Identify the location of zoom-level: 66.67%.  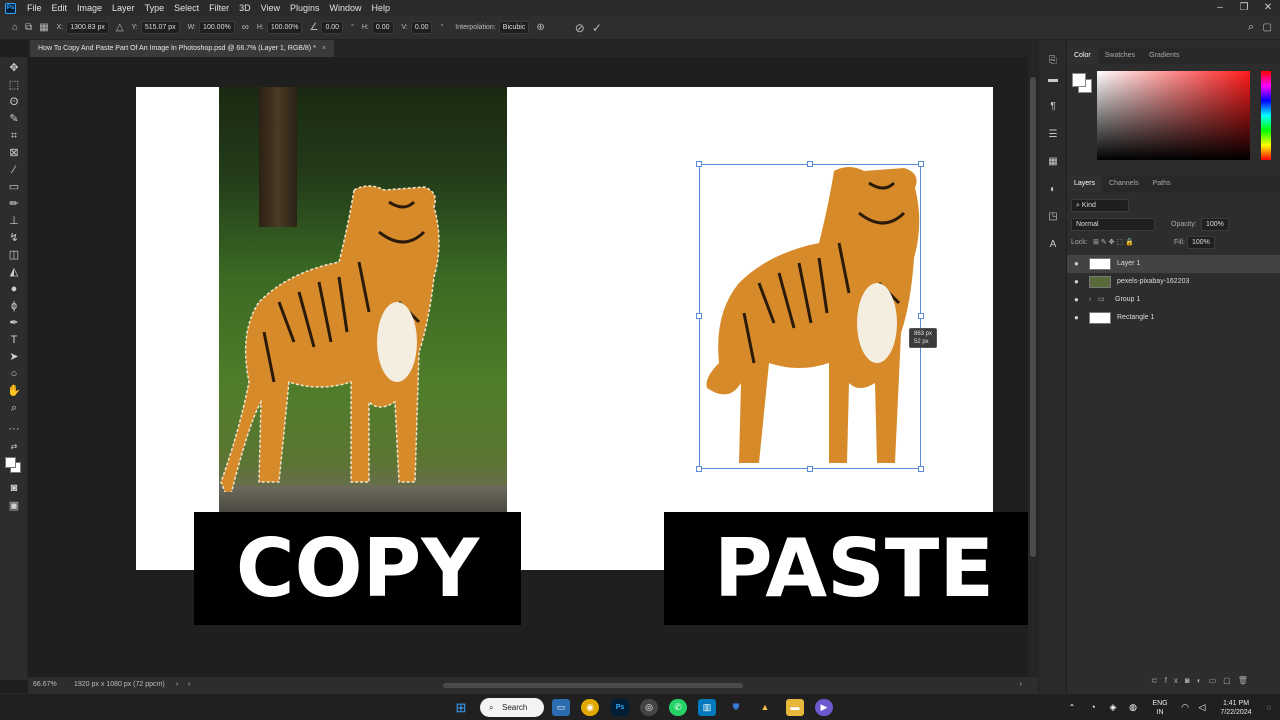
(45, 685).